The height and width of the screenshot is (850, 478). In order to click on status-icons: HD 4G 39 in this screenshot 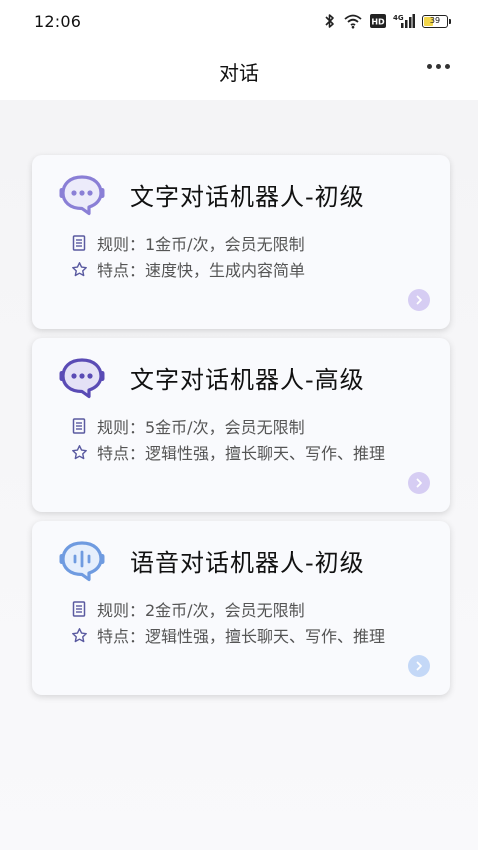, I will do `click(387, 21)`.